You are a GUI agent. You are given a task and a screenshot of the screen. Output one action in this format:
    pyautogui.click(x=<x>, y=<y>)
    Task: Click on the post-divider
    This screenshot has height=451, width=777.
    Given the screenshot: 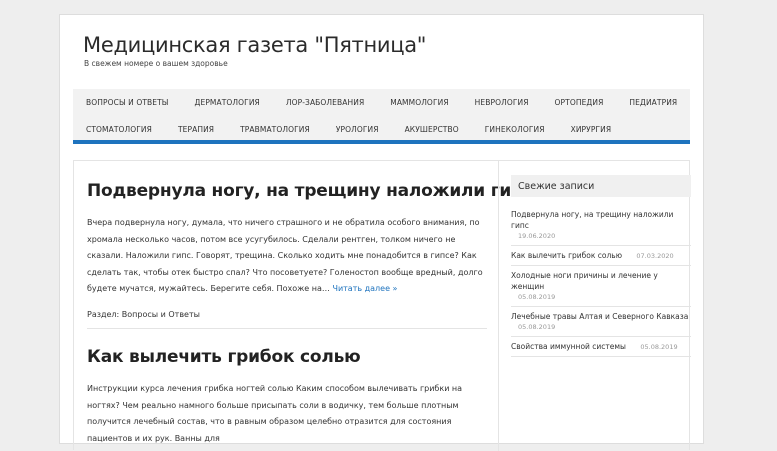 What is the action you would take?
    pyautogui.click(x=287, y=328)
    